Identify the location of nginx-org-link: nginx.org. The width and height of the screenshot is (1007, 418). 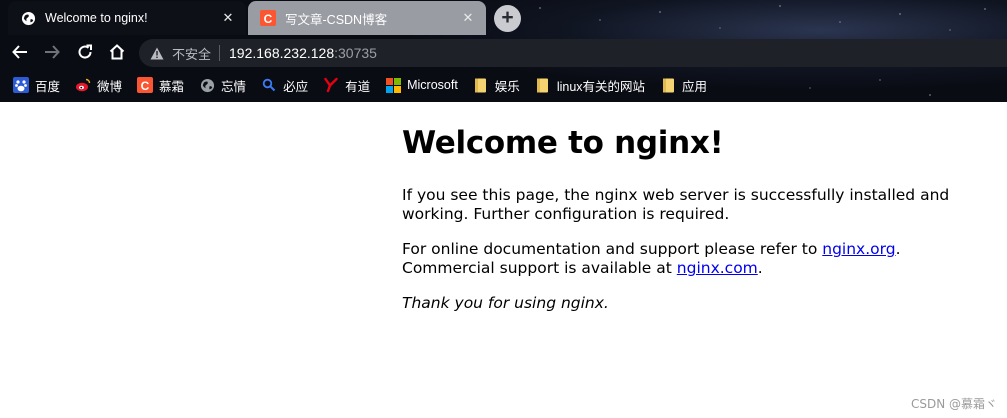
(858, 249).